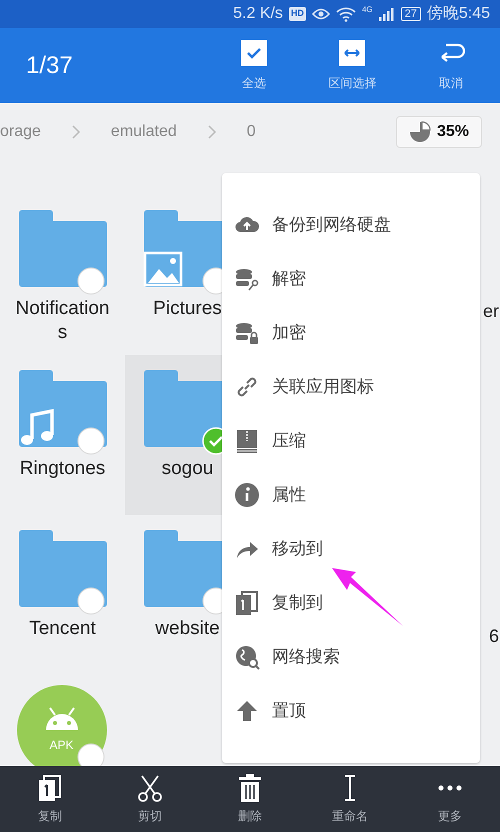  I want to click on globe-search-icon, so click(247, 657).